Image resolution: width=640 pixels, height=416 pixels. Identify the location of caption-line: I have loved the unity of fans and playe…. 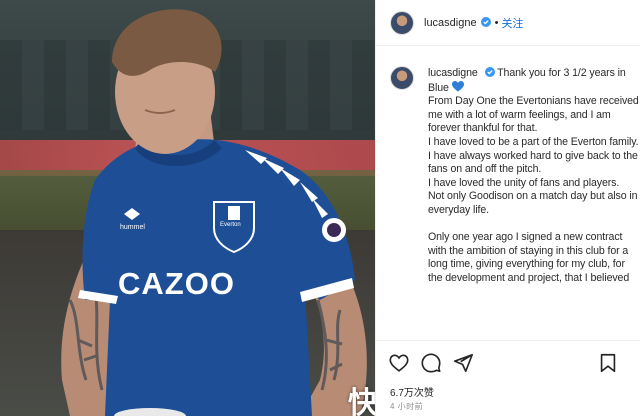
(524, 182).